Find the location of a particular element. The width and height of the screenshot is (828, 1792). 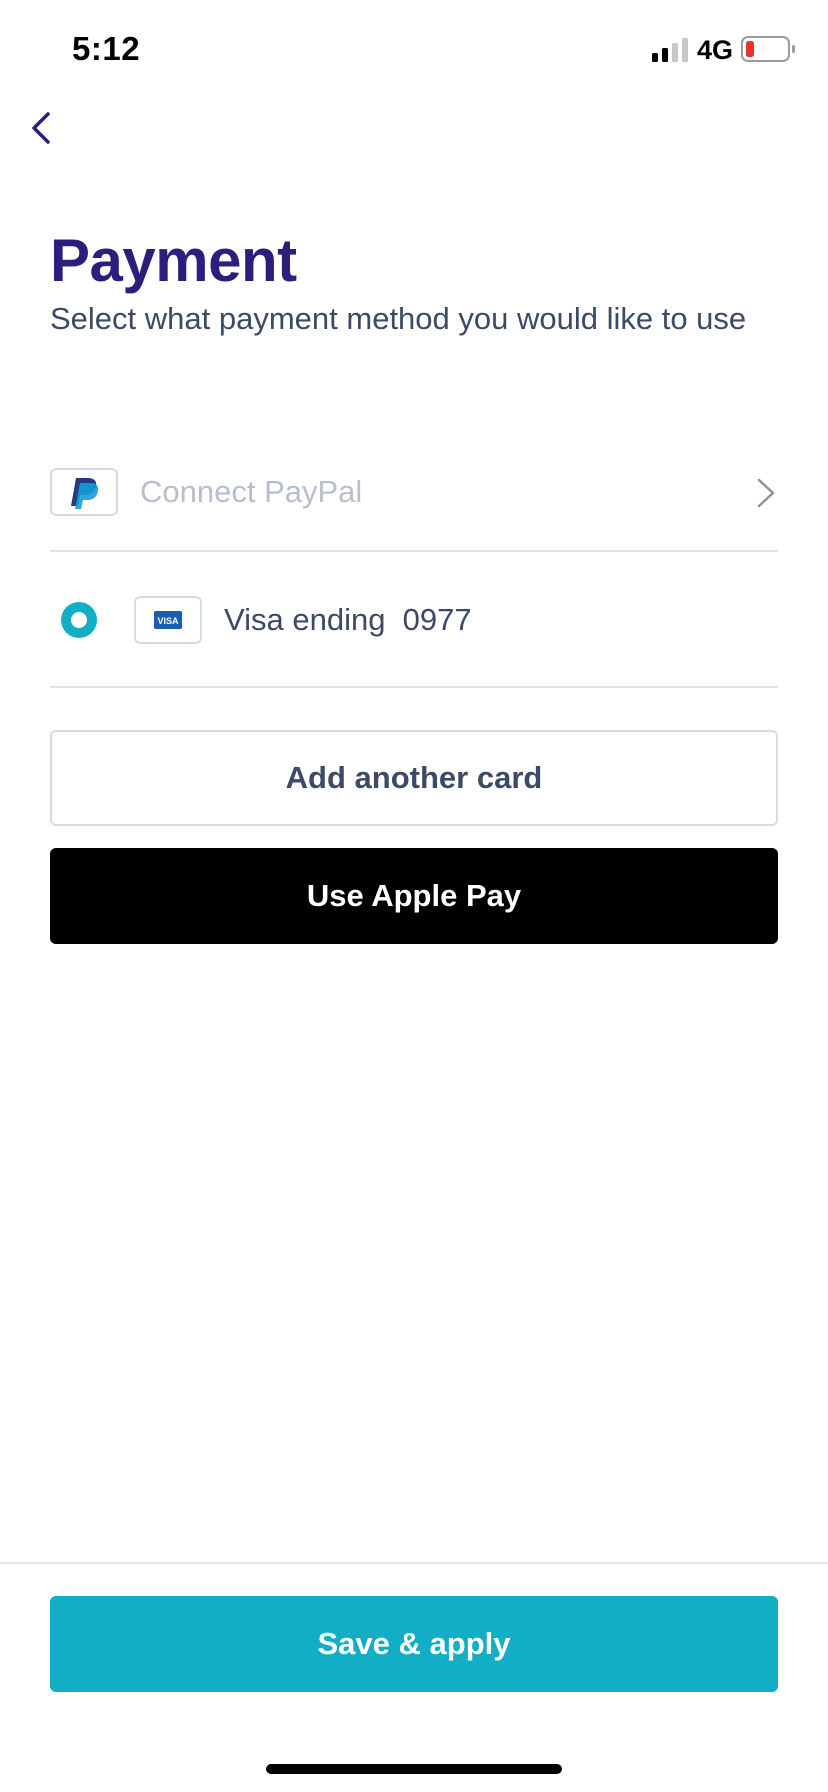

visa-label: Visa ending 0977 is located at coordinates (348, 619).